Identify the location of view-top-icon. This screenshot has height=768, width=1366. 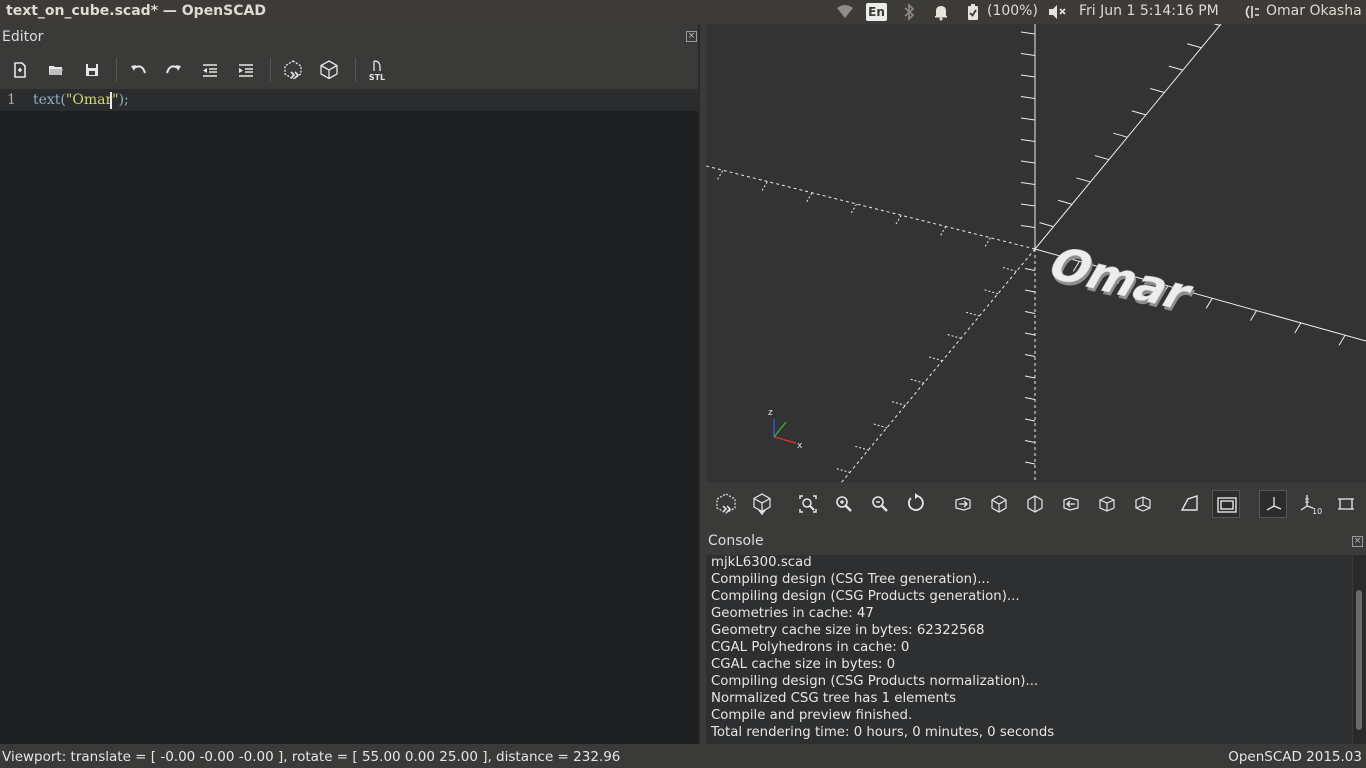
(999, 504).